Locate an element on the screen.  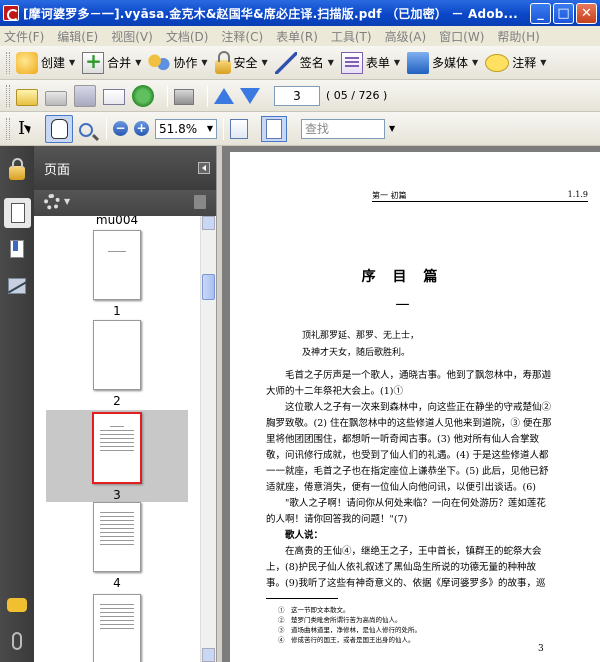
menu-view: 视图(V) is located at coordinates (132, 36).